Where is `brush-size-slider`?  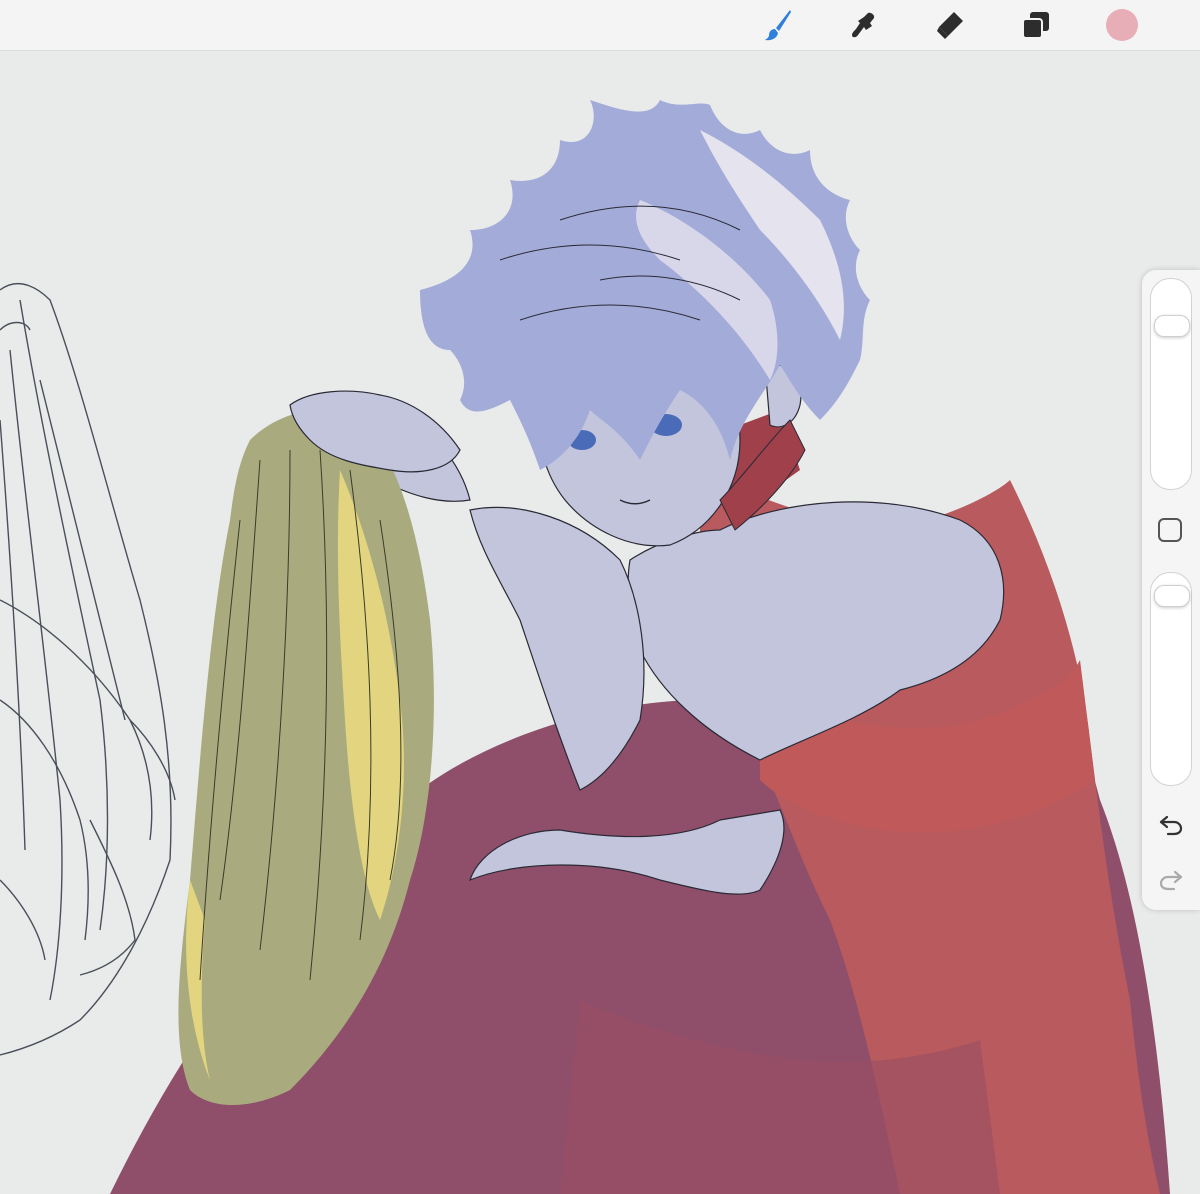
brush-size-slider is located at coordinates (1171, 384).